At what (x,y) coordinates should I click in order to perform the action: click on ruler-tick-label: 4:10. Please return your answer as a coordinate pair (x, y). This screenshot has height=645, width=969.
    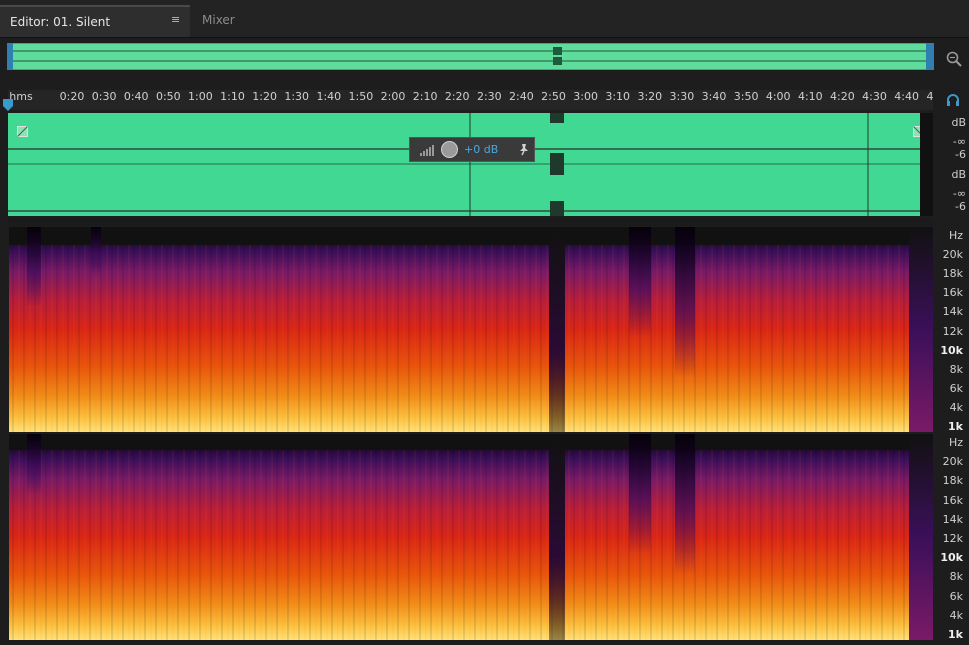
    Looking at the image, I should click on (810, 96).